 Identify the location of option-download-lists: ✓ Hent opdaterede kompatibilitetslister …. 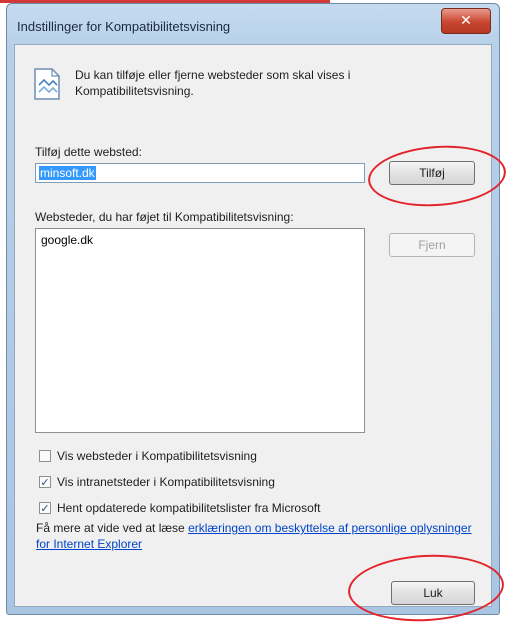
(179, 508).